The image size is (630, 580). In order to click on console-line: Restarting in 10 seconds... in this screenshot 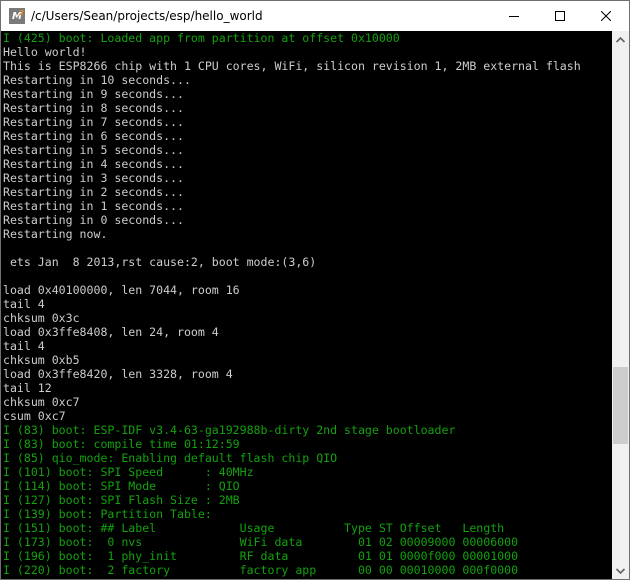, I will do `click(97, 80)`.